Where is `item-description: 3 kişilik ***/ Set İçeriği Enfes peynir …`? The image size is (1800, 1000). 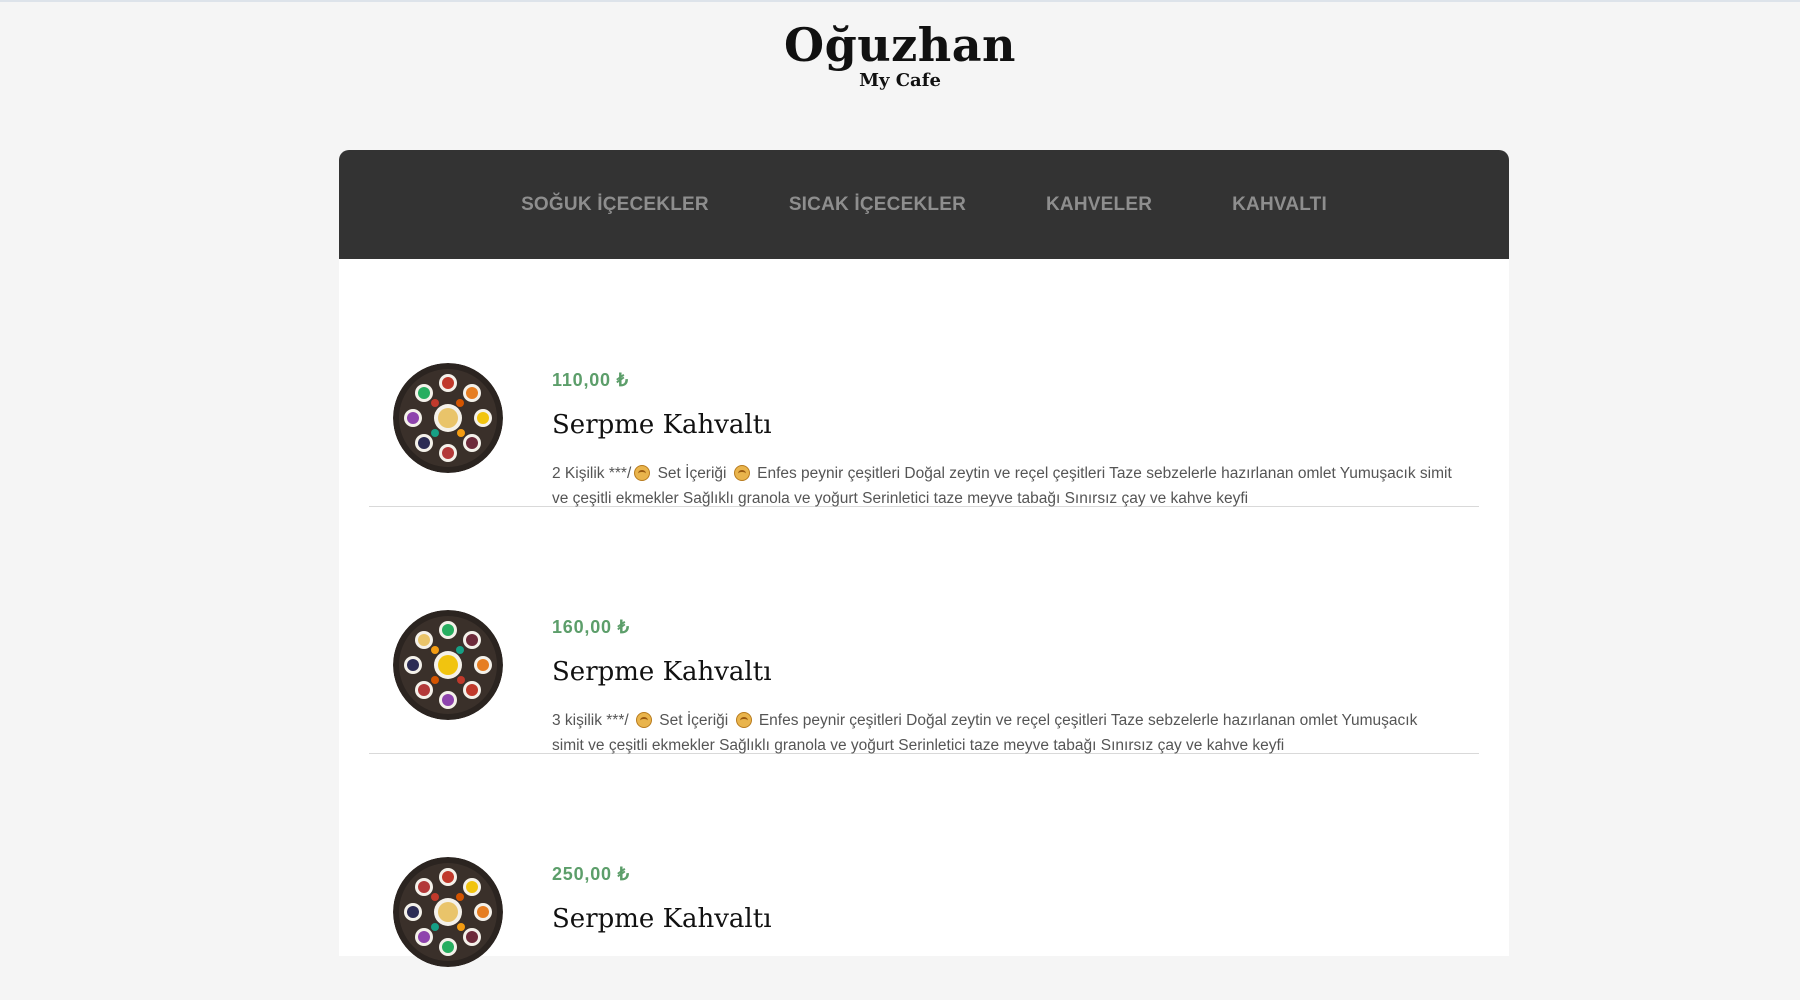 item-description: 3 kişilik ***/ Set İçeriği Enfes peynir … is located at coordinates (1002, 733).